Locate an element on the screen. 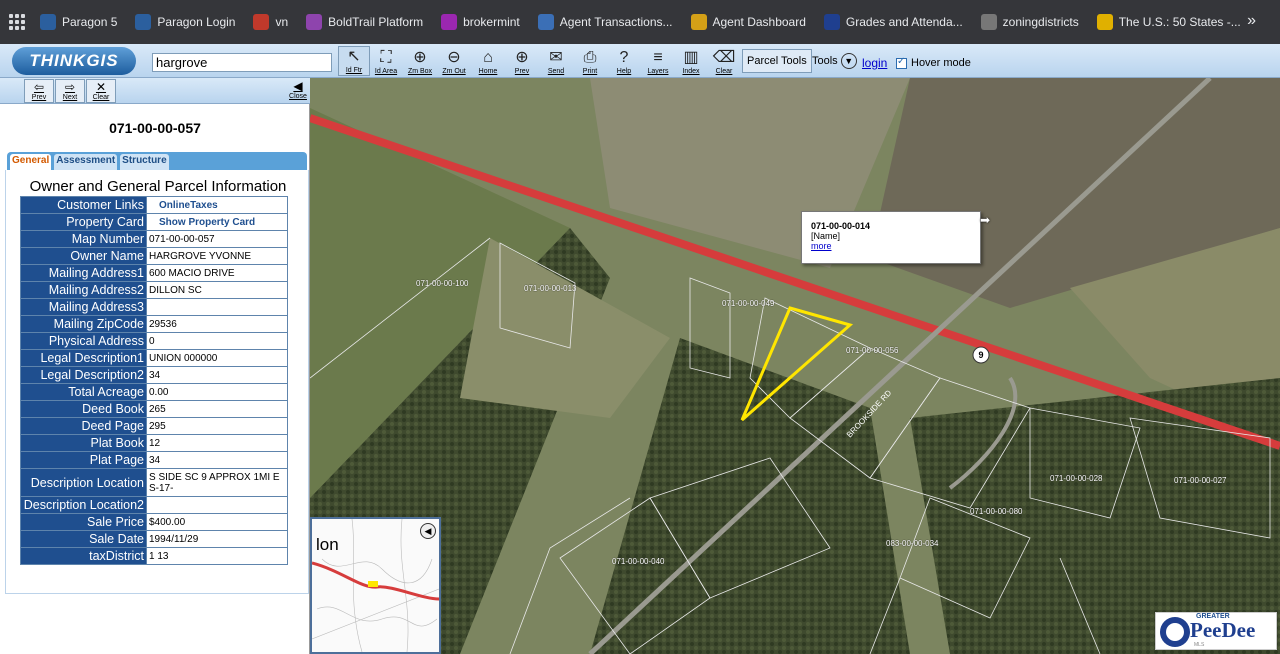  table-row: taxDistrict 1 13 is located at coordinates (154, 556).